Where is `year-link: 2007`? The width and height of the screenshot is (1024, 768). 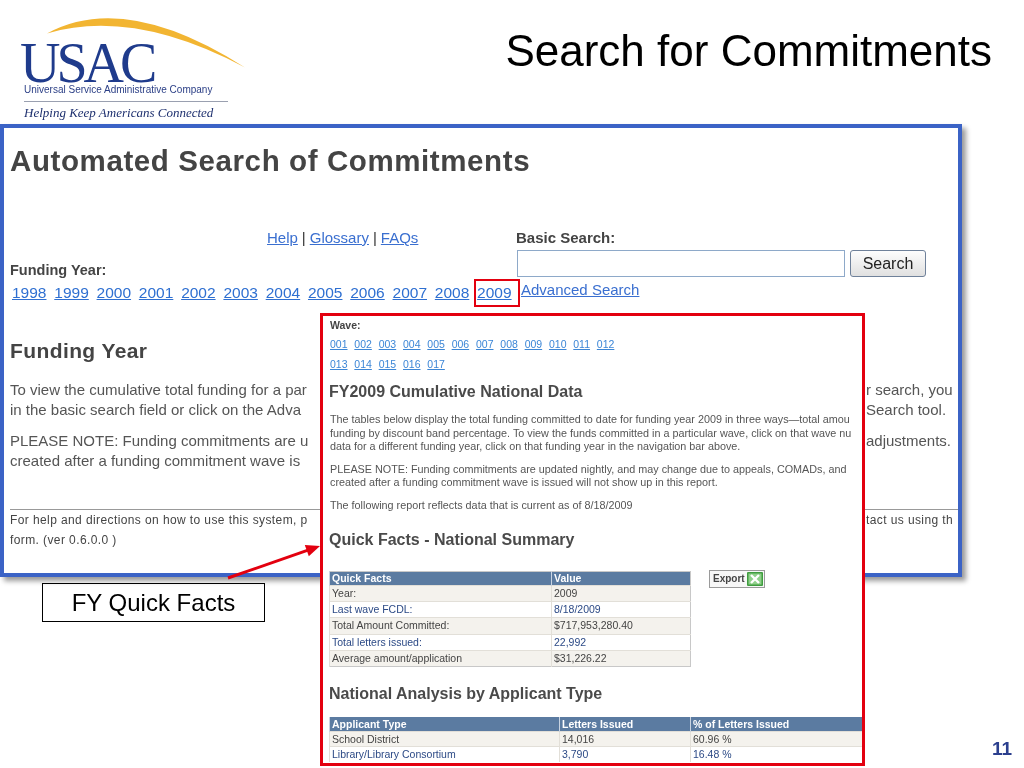
year-link: 2007 is located at coordinates (409, 293).